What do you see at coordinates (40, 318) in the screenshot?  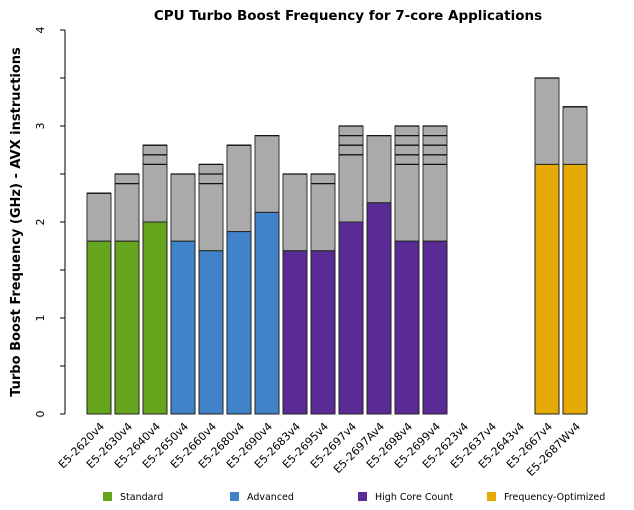 I see `y-tick-label: 1` at bounding box center [40, 318].